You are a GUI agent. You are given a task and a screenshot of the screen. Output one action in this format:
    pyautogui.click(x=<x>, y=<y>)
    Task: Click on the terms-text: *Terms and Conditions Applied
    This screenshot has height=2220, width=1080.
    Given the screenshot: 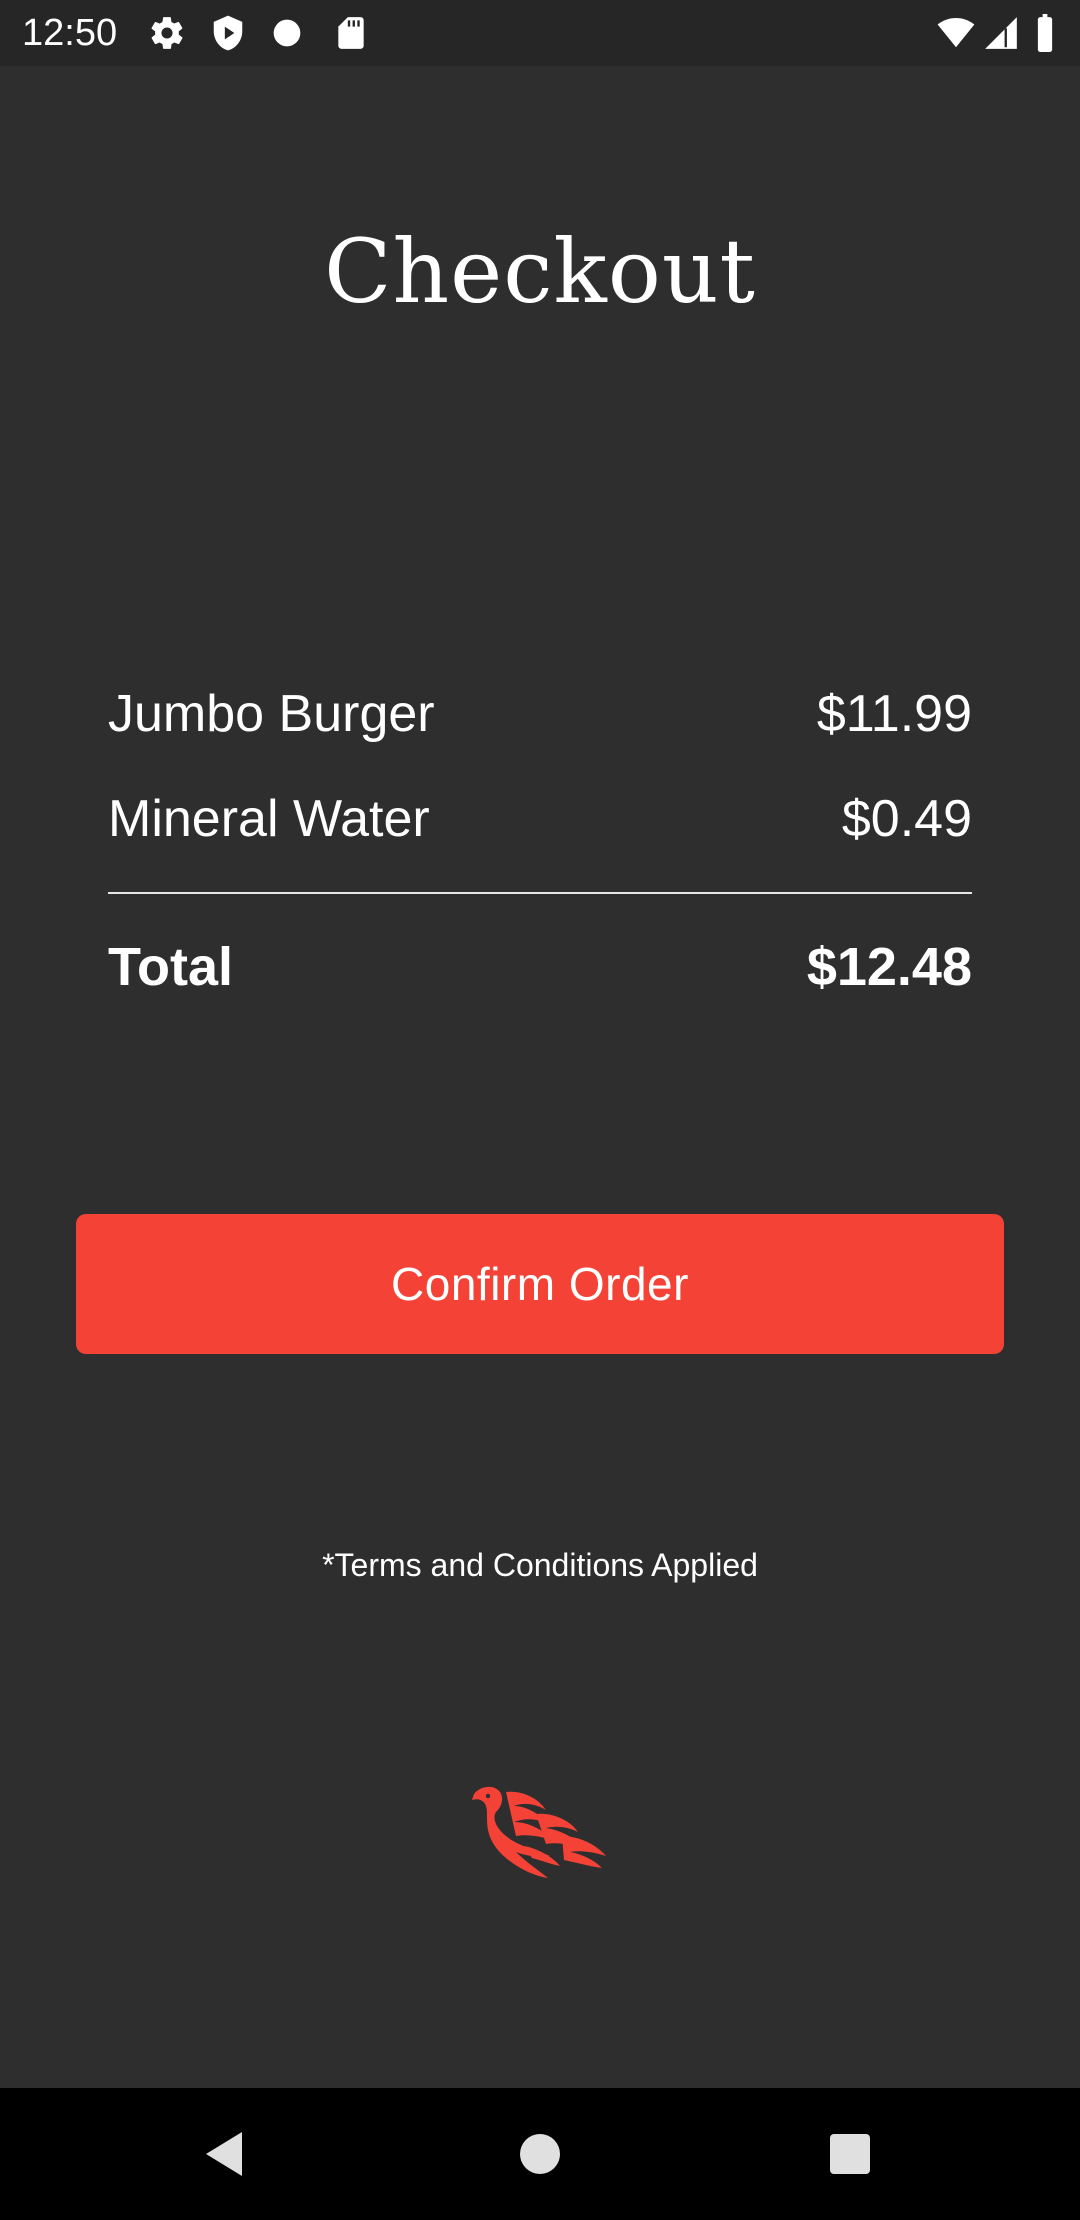 What is the action you would take?
    pyautogui.click(x=540, y=1565)
    